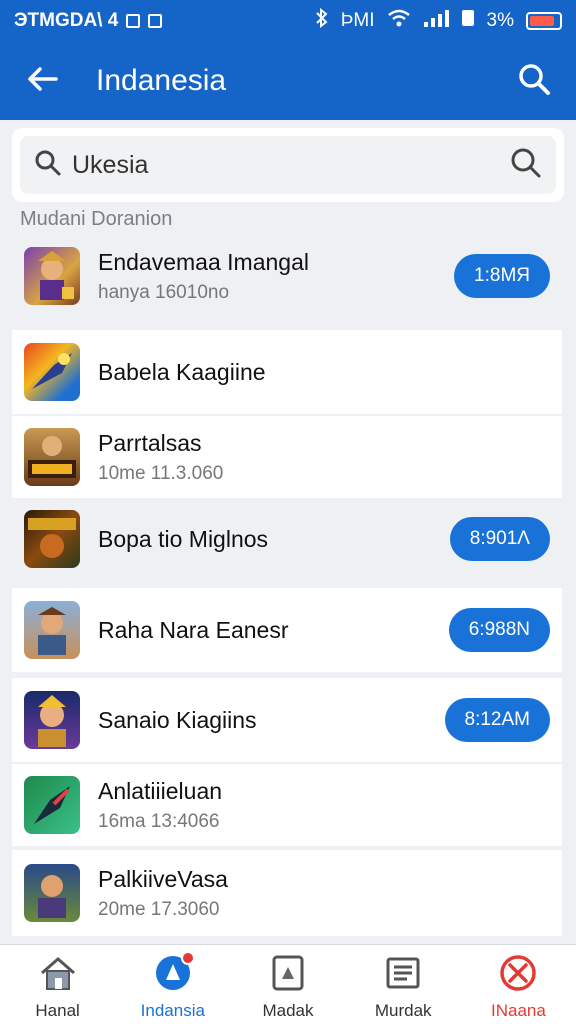 The width and height of the screenshot is (576, 1024). I want to click on nav-item-home: Hanal, so click(57, 984).